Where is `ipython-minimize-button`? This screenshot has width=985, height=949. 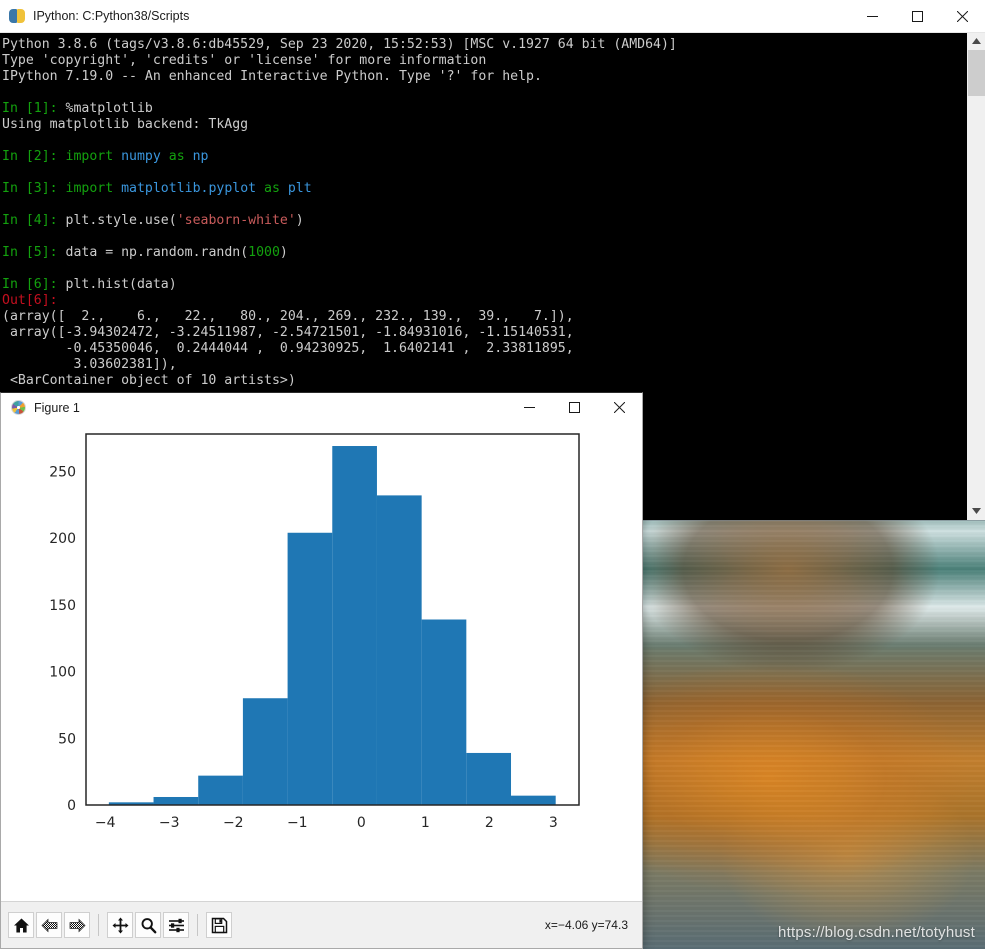
ipython-minimize-button is located at coordinates (872, 16).